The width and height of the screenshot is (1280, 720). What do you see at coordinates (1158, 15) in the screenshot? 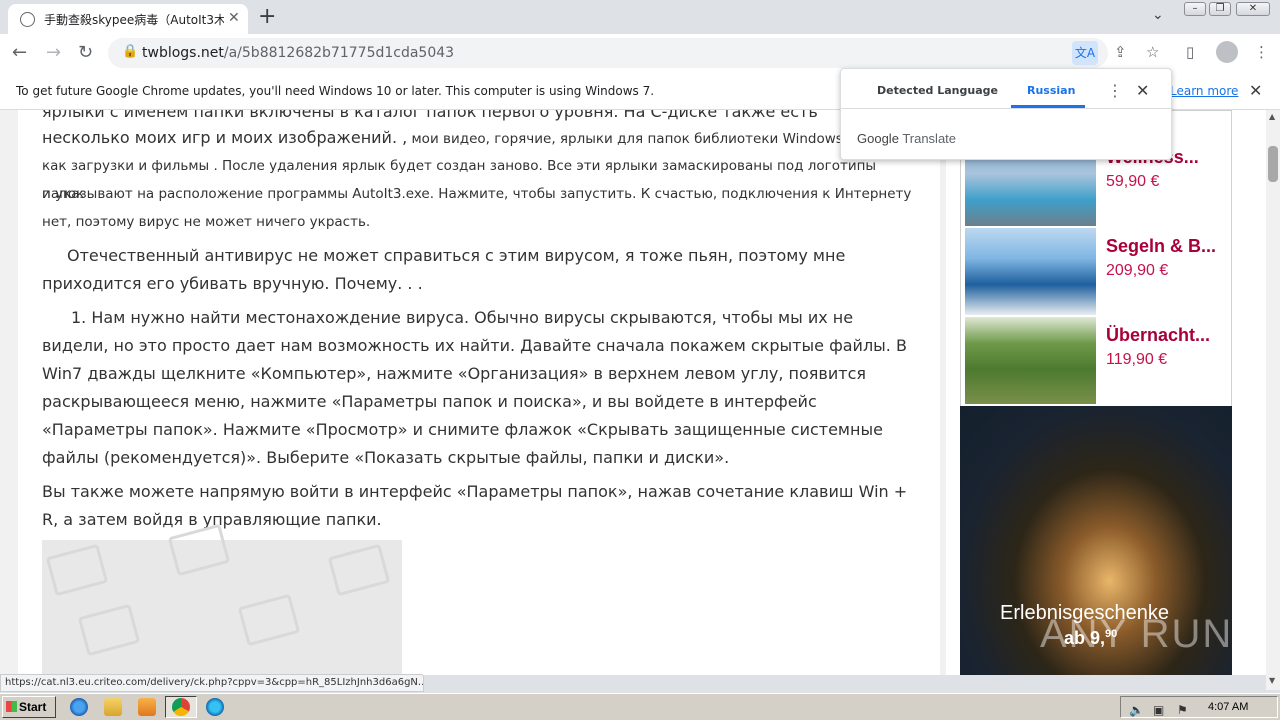
I see `tab-search-chevron-icon: ⌄` at bounding box center [1158, 15].